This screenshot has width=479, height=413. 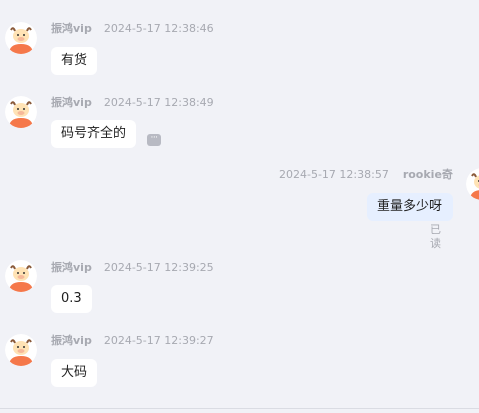 What do you see at coordinates (158, 340) in the screenshot?
I see `message-time: 2024-5-17 12:39:27` at bounding box center [158, 340].